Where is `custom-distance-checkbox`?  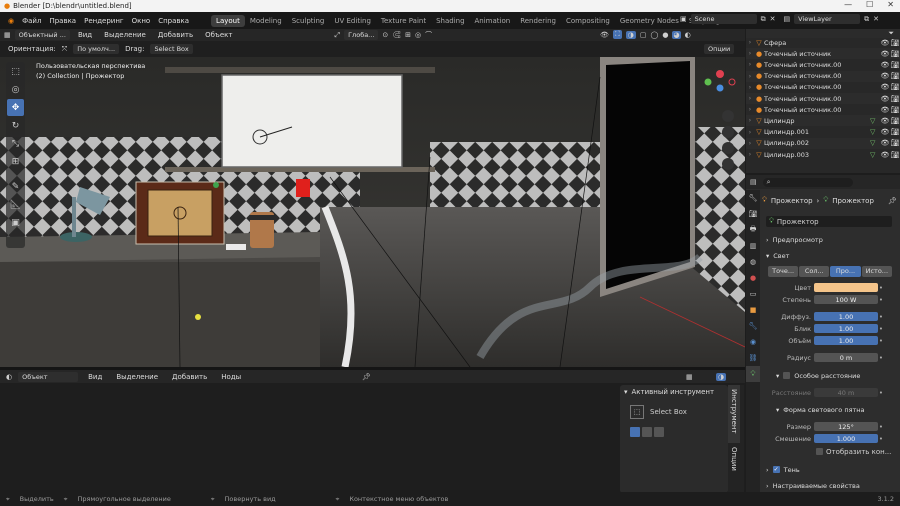
custom-distance-checkbox is located at coordinates (787, 375).